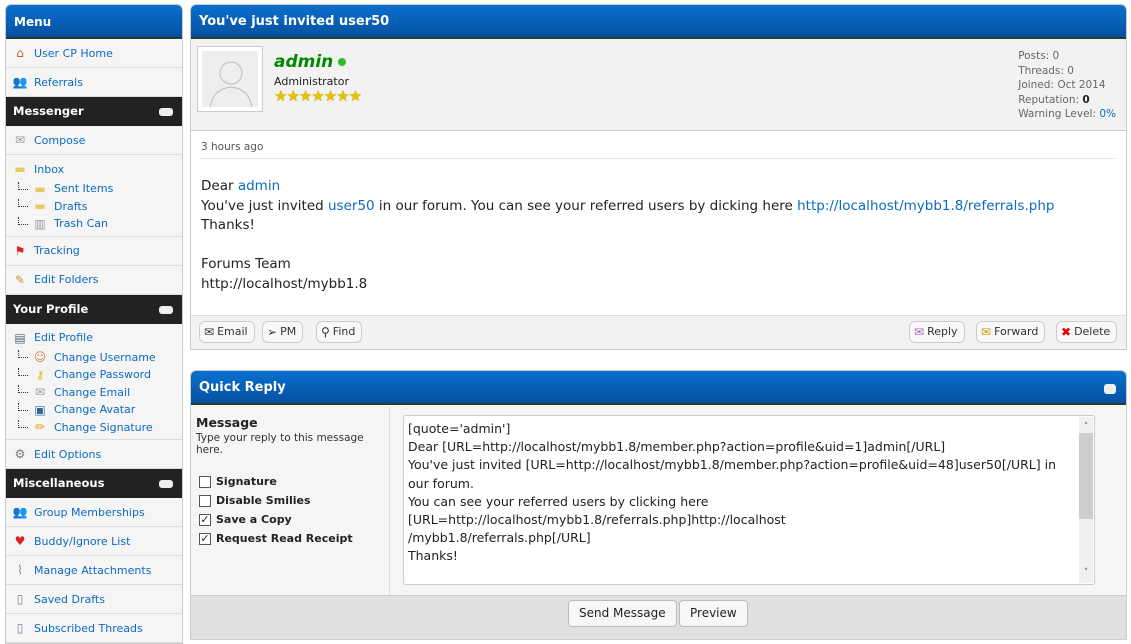 This screenshot has height=644, width=1131. I want to click on sidebar-item-label: Buddy/Ignore List, so click(82, 541).